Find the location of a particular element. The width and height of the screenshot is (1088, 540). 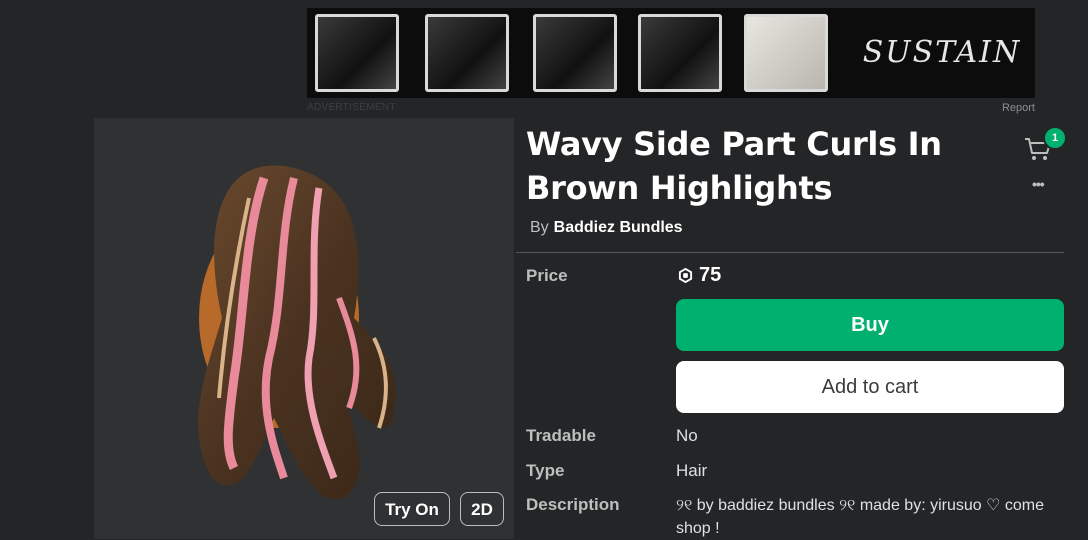

price-display: 75 is located at coordinates (699, 275).